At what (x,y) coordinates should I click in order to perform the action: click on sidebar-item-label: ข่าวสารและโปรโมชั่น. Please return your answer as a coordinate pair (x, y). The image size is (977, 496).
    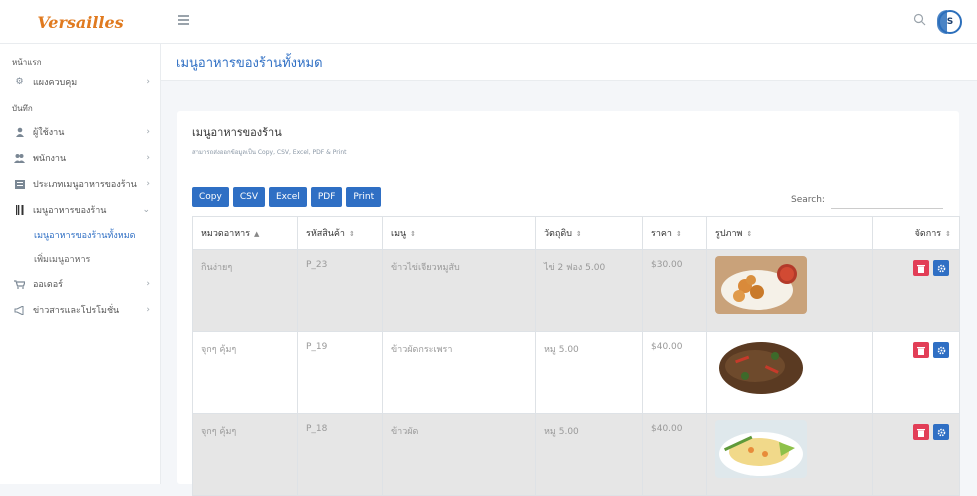
    Looking at the image, I should click on (76, 311).